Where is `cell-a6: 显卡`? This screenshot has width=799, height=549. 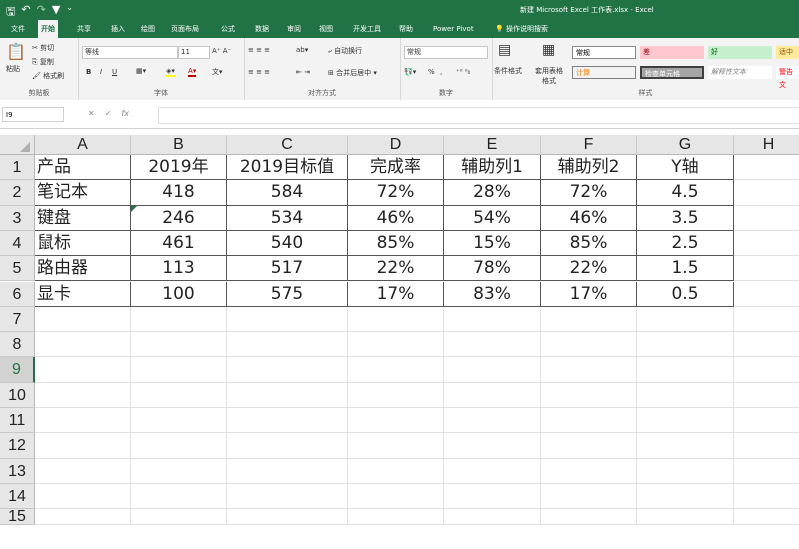 cell-a6: 显卡 is located at coordinates (83, 294).